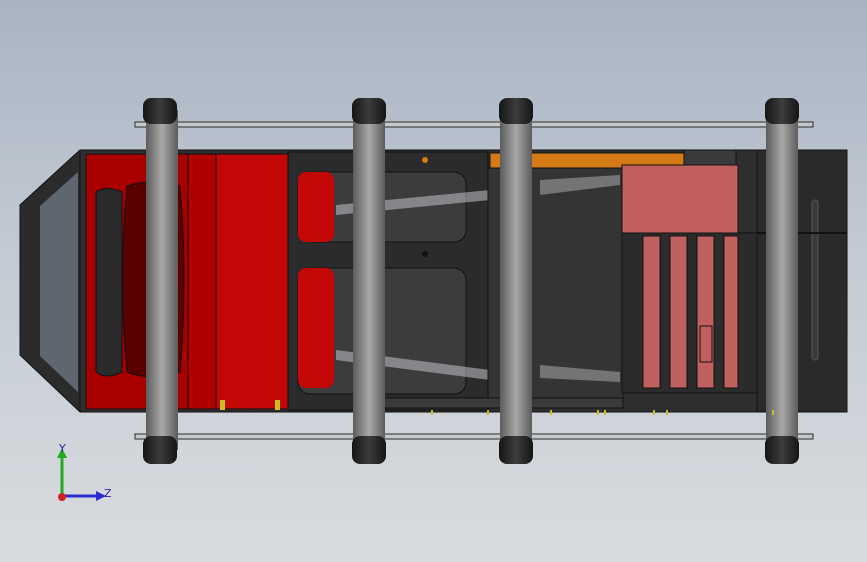 The height and width of the screenshot is (562, 867). What do you see at coordinates (187, 281) in the screenshot?
I see `red-front-block` at bounding box center [187, 281].